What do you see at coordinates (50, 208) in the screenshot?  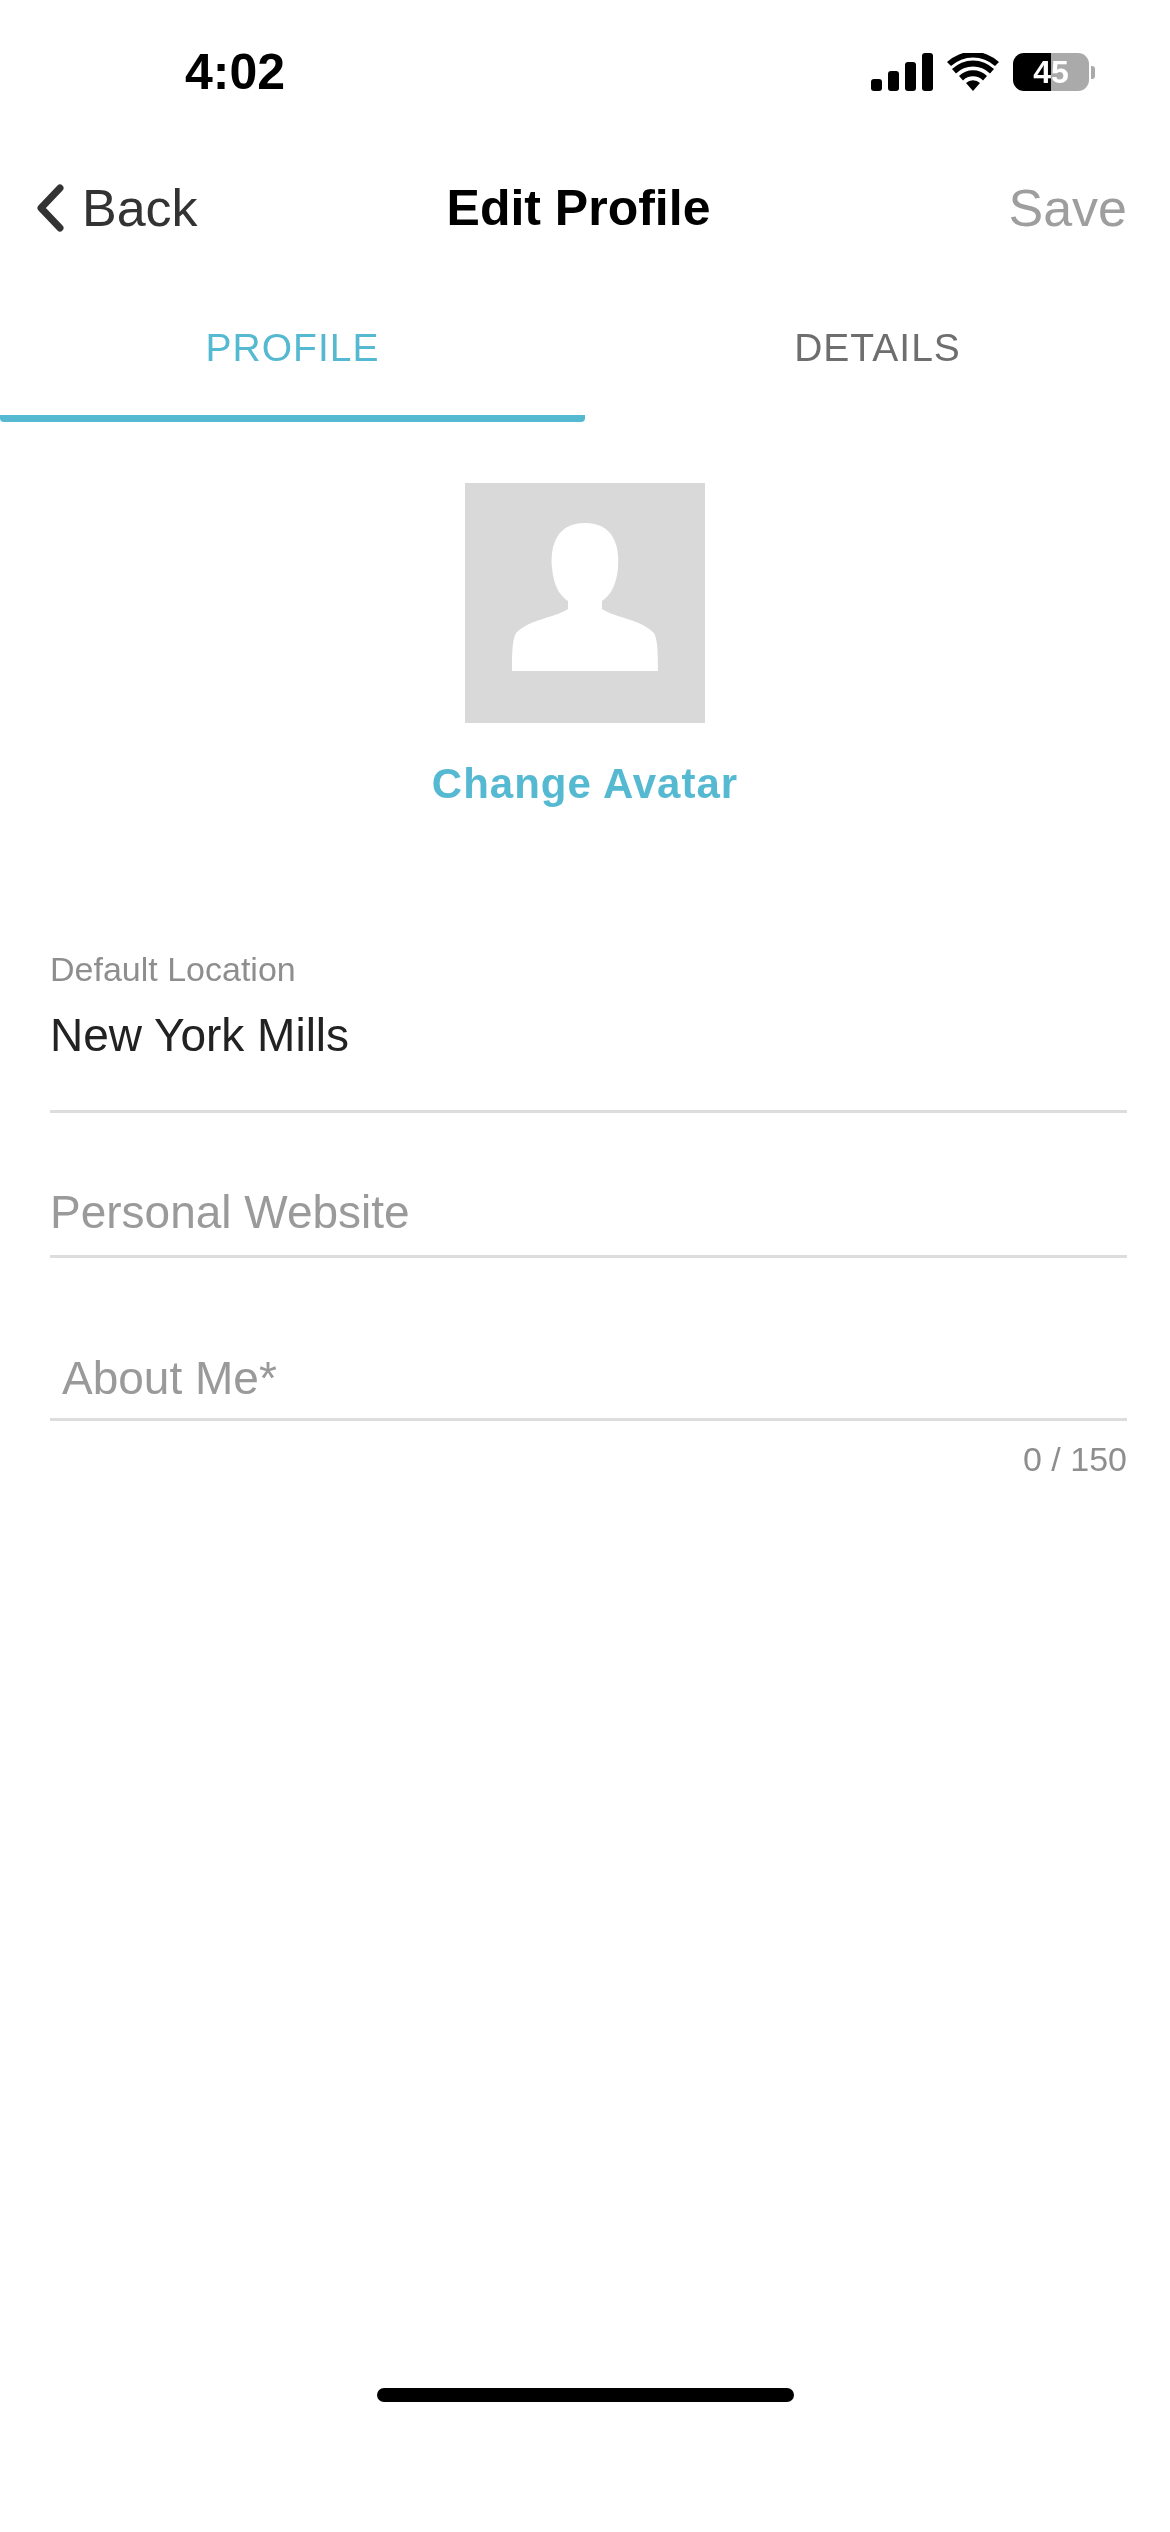 I see `chevron-left-icon` at bounding box center [50, 208].